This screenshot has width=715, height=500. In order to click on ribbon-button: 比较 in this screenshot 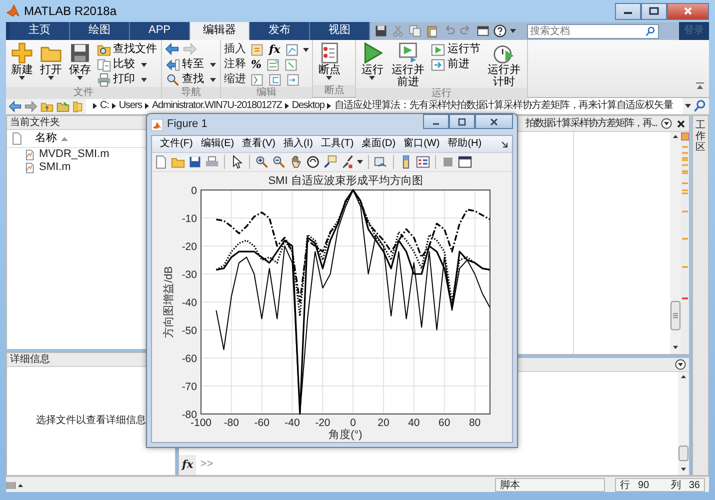, I will do `click(127, 64)`.